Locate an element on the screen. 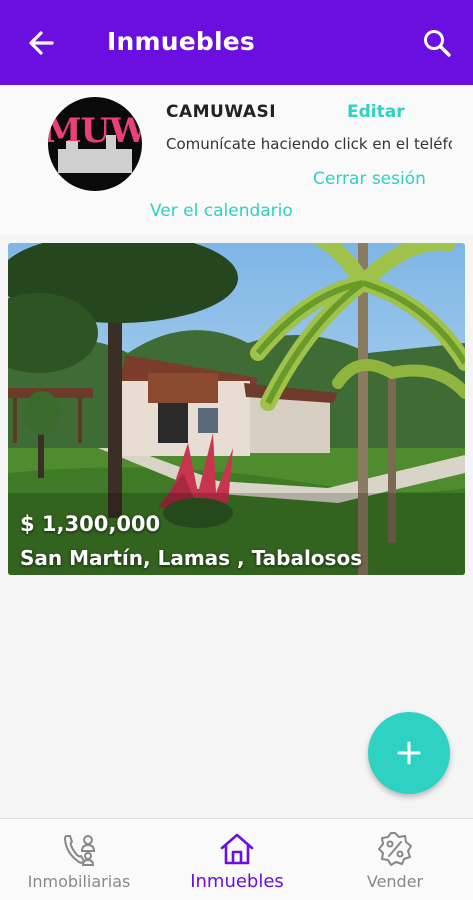  house-icon is located at coordinates (237, 849).